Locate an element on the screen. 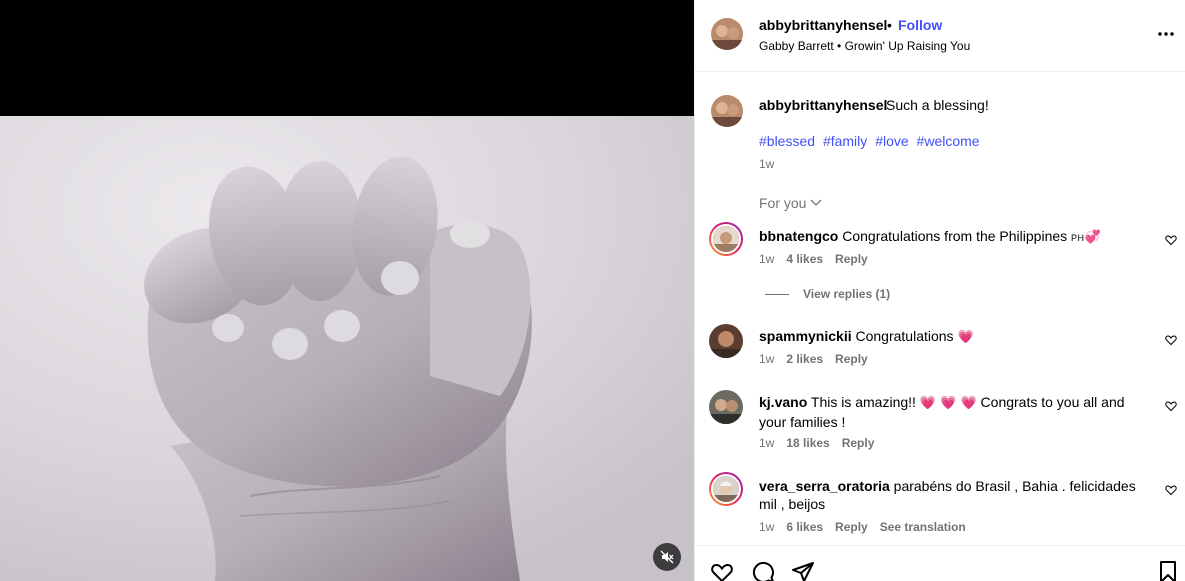 This screenshot has width=1185, height=581. heart-emoji: 💗 is located at coordinates (965, 337).